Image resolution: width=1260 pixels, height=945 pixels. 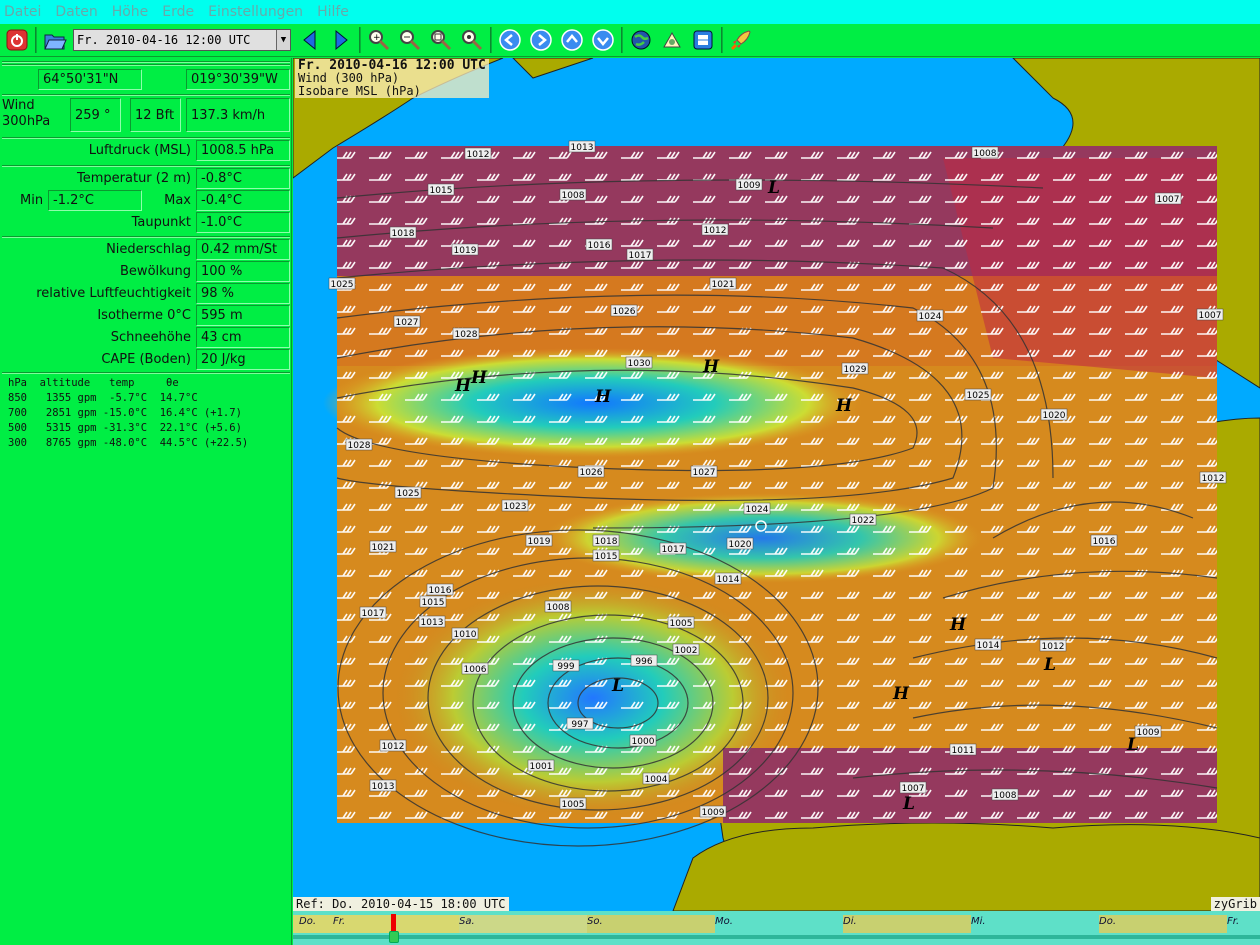 I want to click on map-title-isobars: Isobare MSL (hPa), so click(x=359, y=91).